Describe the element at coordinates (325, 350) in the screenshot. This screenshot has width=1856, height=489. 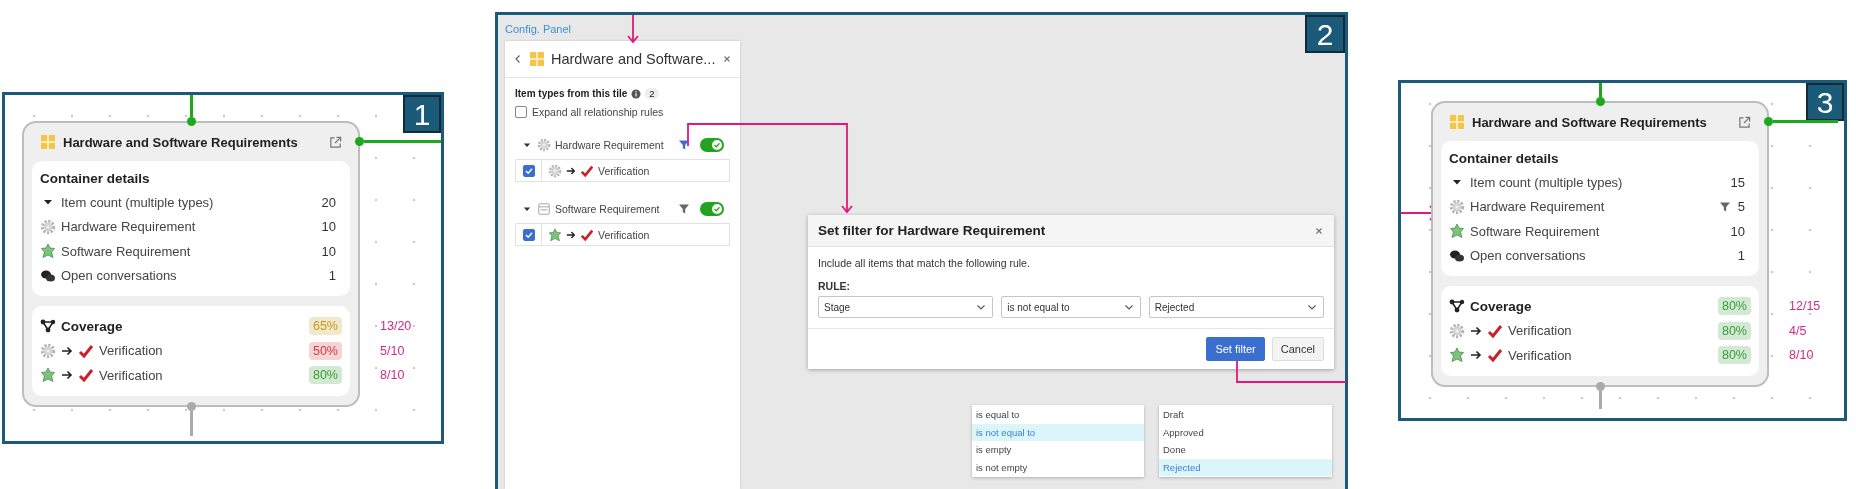
I see `percent-badge: 50%` at that location.